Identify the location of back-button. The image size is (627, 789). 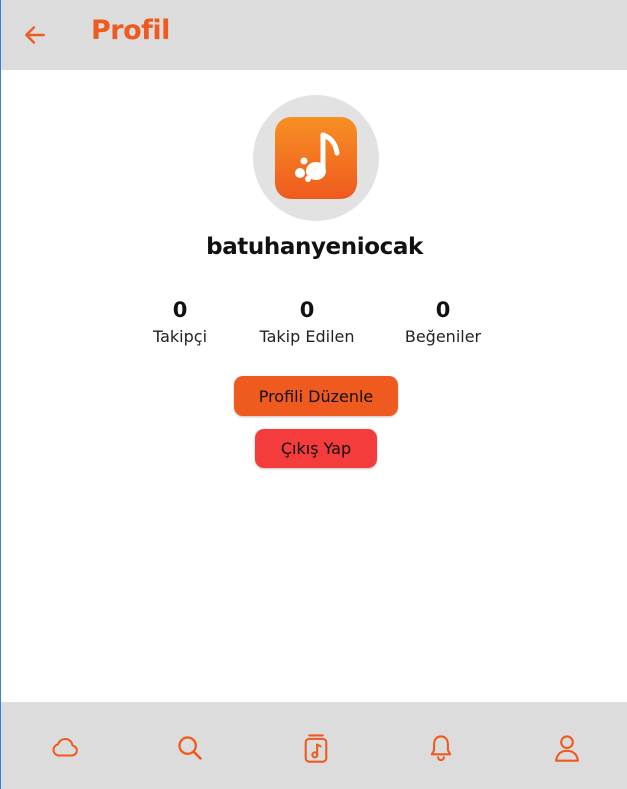
(35, 35).